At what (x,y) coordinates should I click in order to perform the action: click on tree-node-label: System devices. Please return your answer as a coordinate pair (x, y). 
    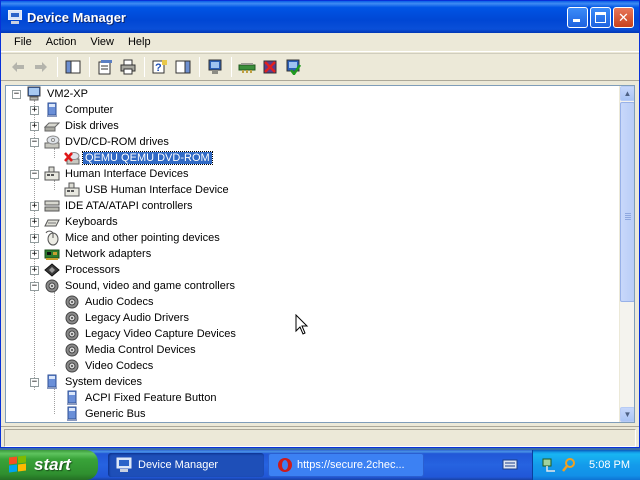
    Looking at the image, I should click on (104, 382).